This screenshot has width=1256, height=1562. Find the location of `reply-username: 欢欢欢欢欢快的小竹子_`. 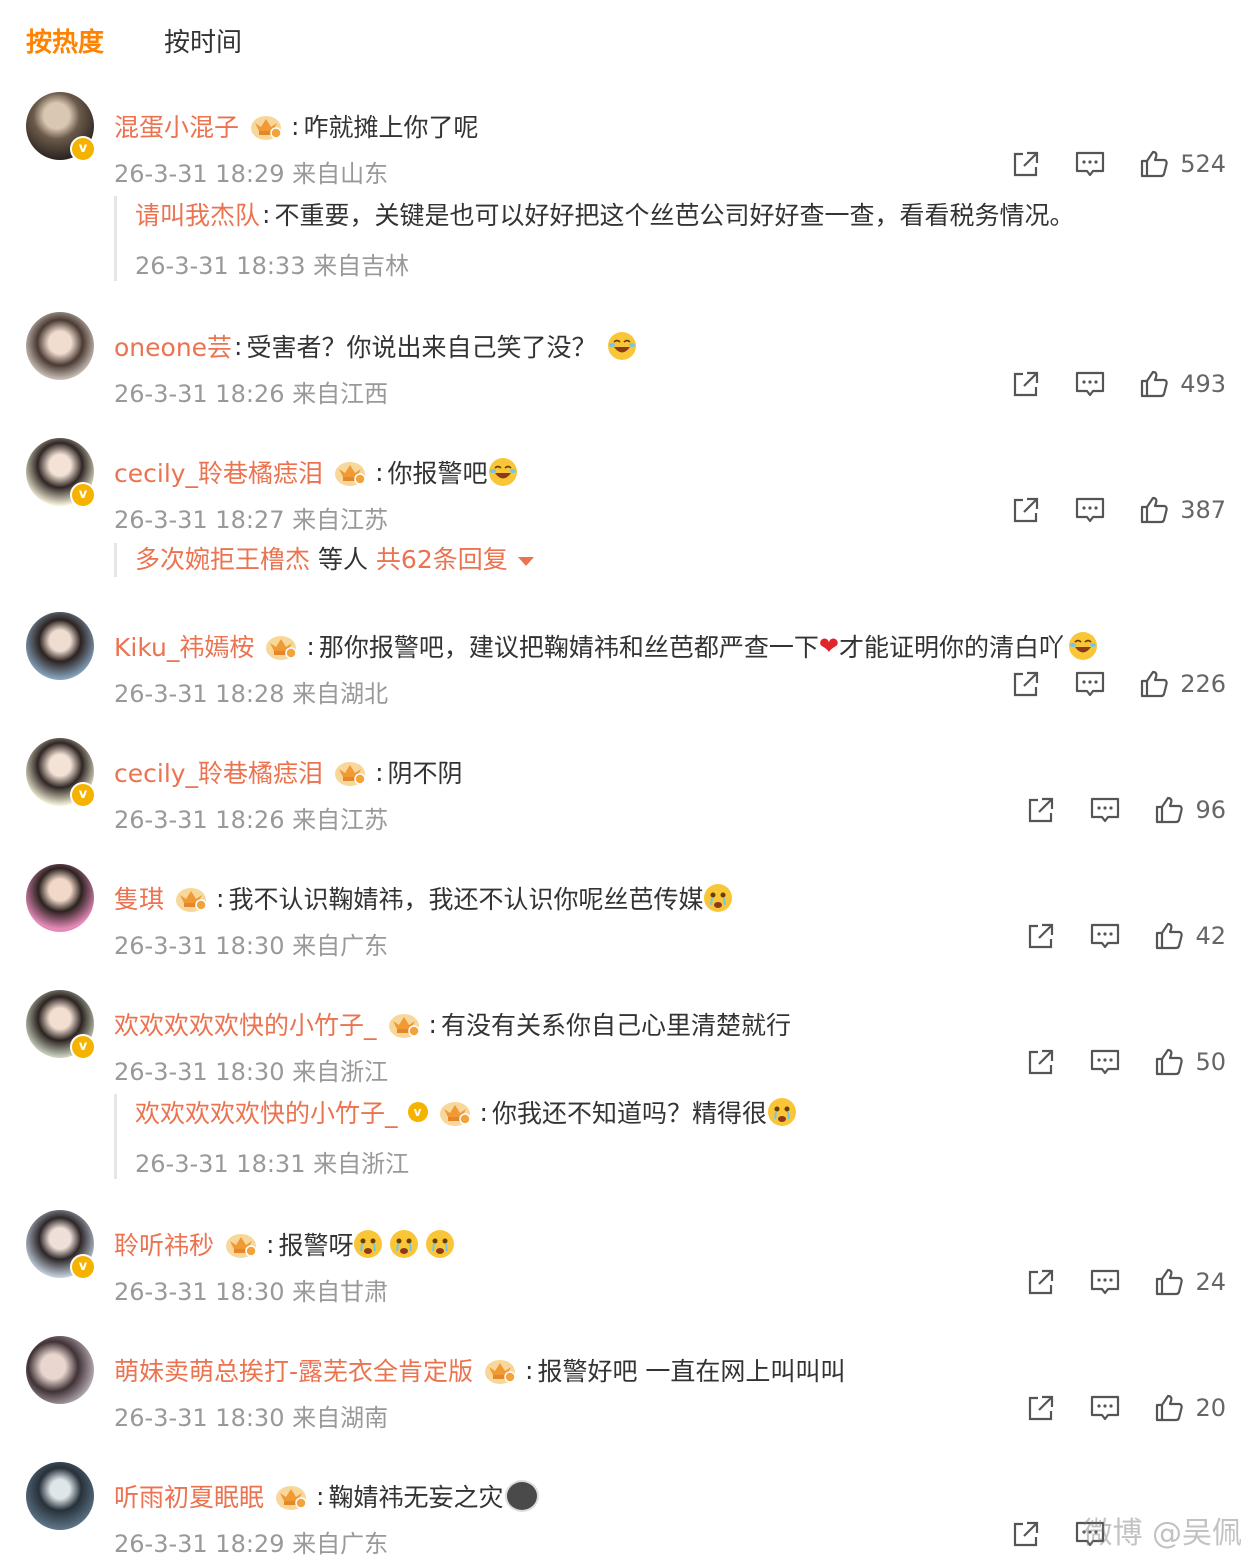

reply-username: 欢欢欢欢欢快的小竹子_ is located at coordinates (266, 1112).